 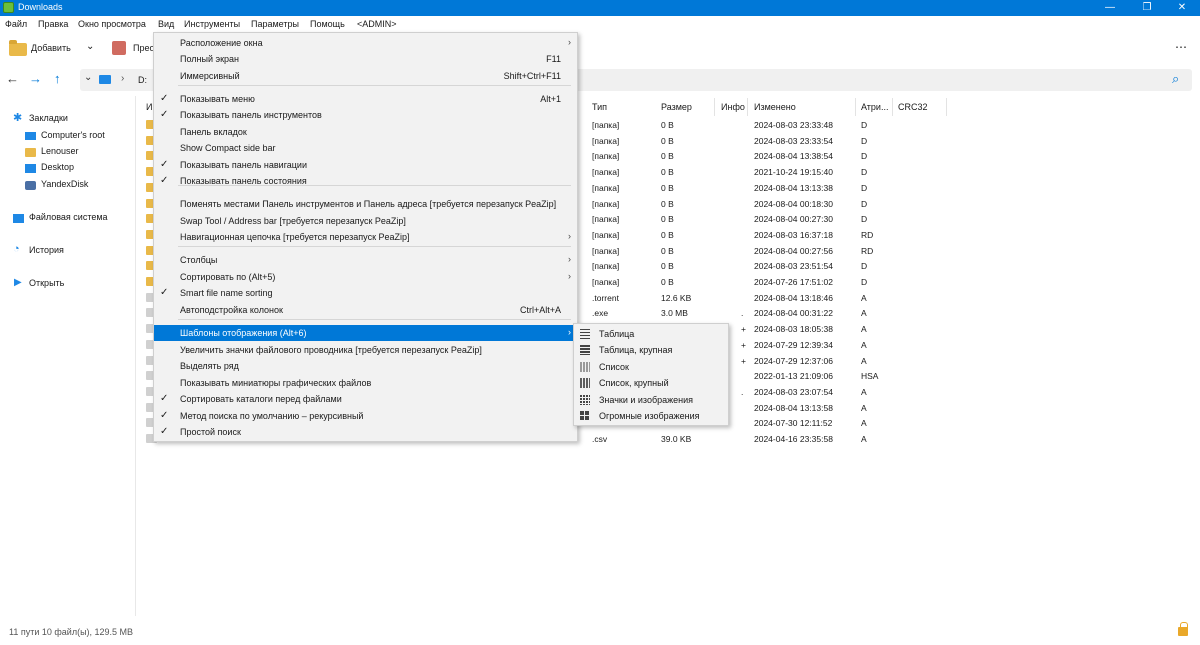 What do you see at coordinates (651, 416) in the screenshot?
I see `layout-submenu-item: Огромные изображения` at bounding box center [651, 416].